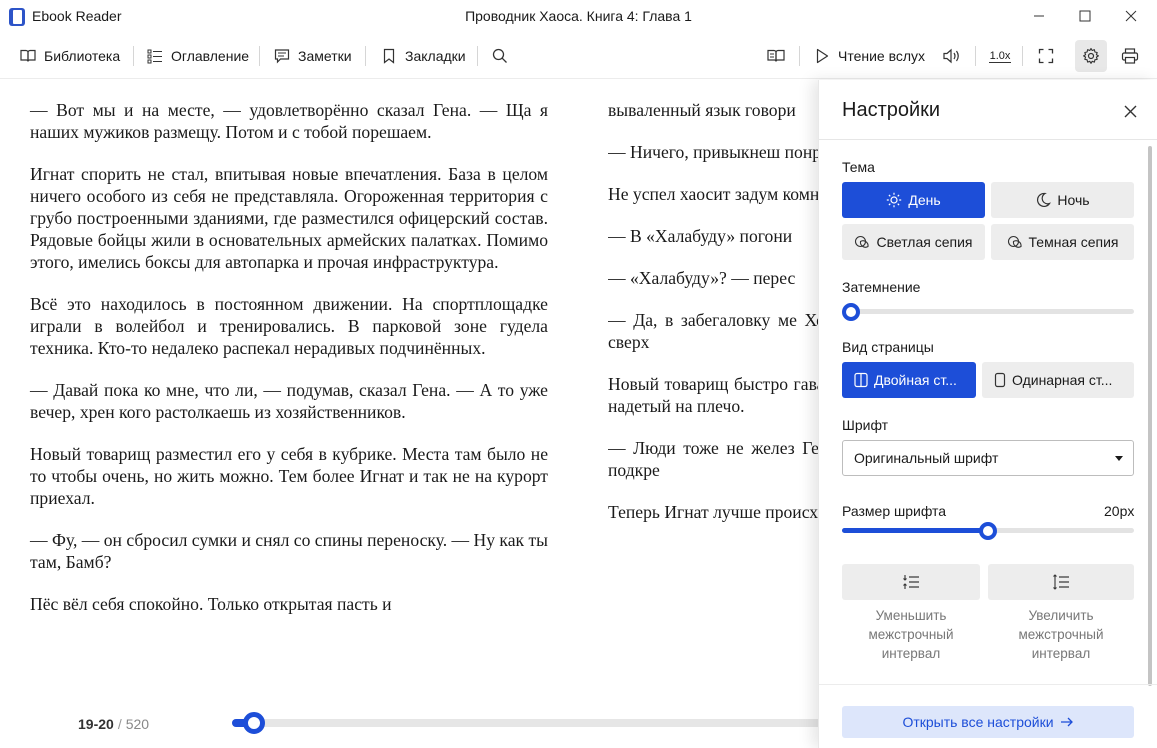 This screenshot has width=1157, height=748. I want to click on bookmarks-label: Закладки, so click(435, 56).